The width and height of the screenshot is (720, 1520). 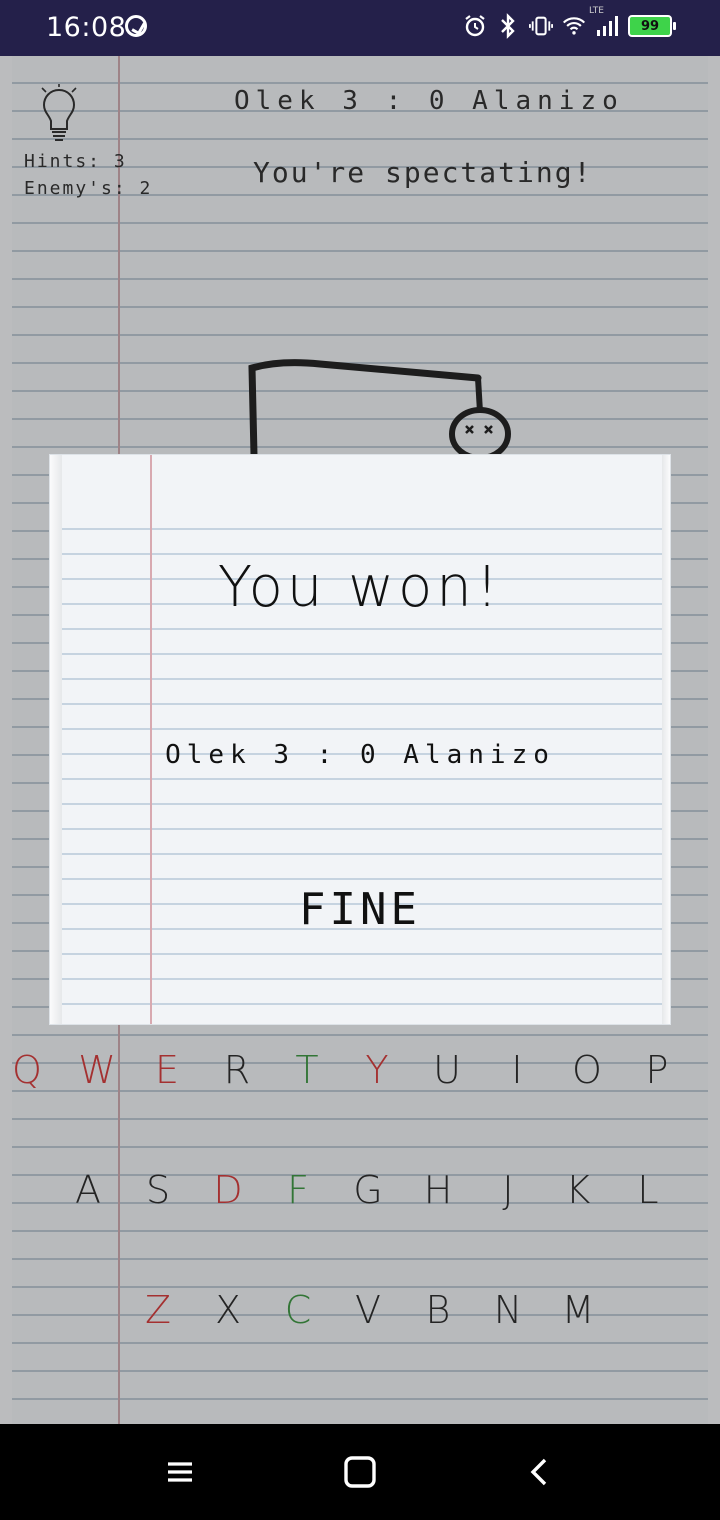 What do you see at coordinates (360, 755) in the screenshot?
I see `dialog-score: Olek 3 : 0 Alanizo` at bounding box center [360, 755].